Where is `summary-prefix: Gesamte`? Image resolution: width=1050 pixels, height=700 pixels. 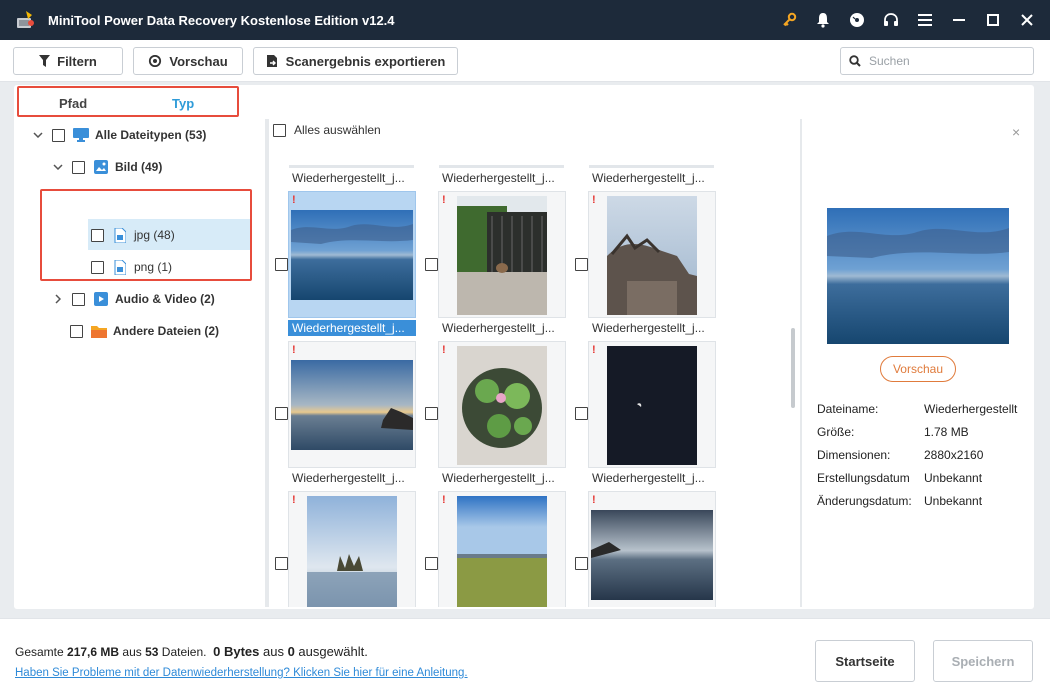
summary-prefix: Gesamte is located at coordinates (41, 652).